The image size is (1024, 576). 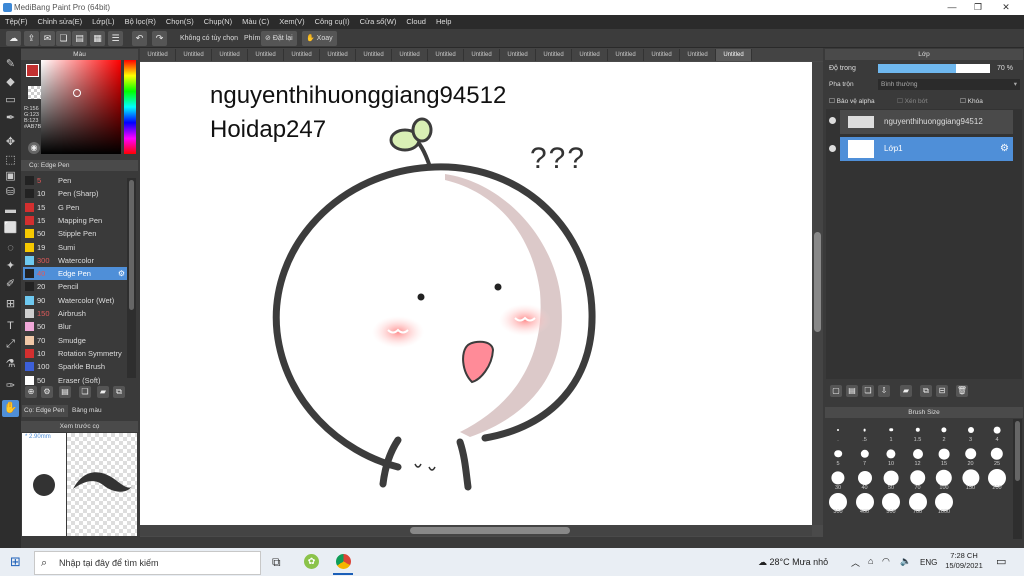 I want to click on brush-item: 15 G Pen, so click(x=75, y=207).